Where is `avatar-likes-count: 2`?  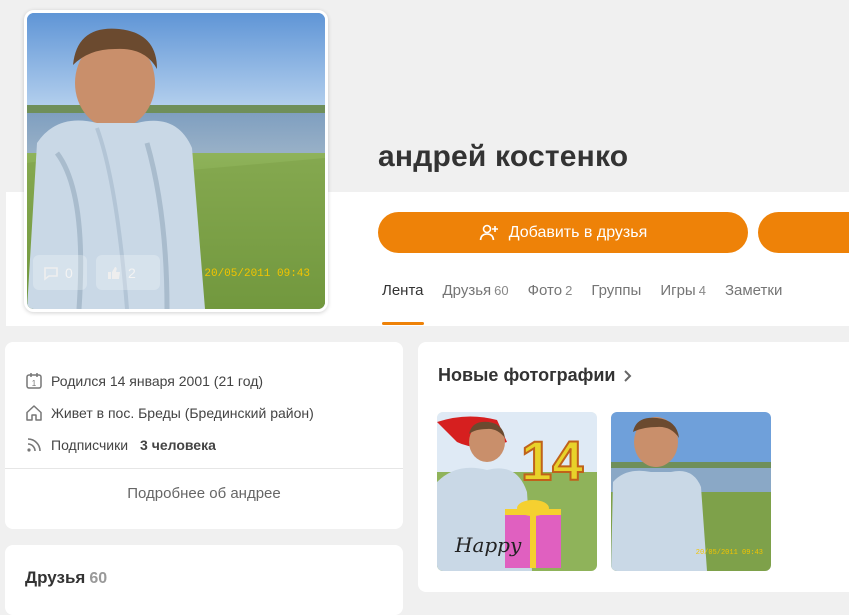
avatar-likes-count: 2 is located at coordinates (132, 272).